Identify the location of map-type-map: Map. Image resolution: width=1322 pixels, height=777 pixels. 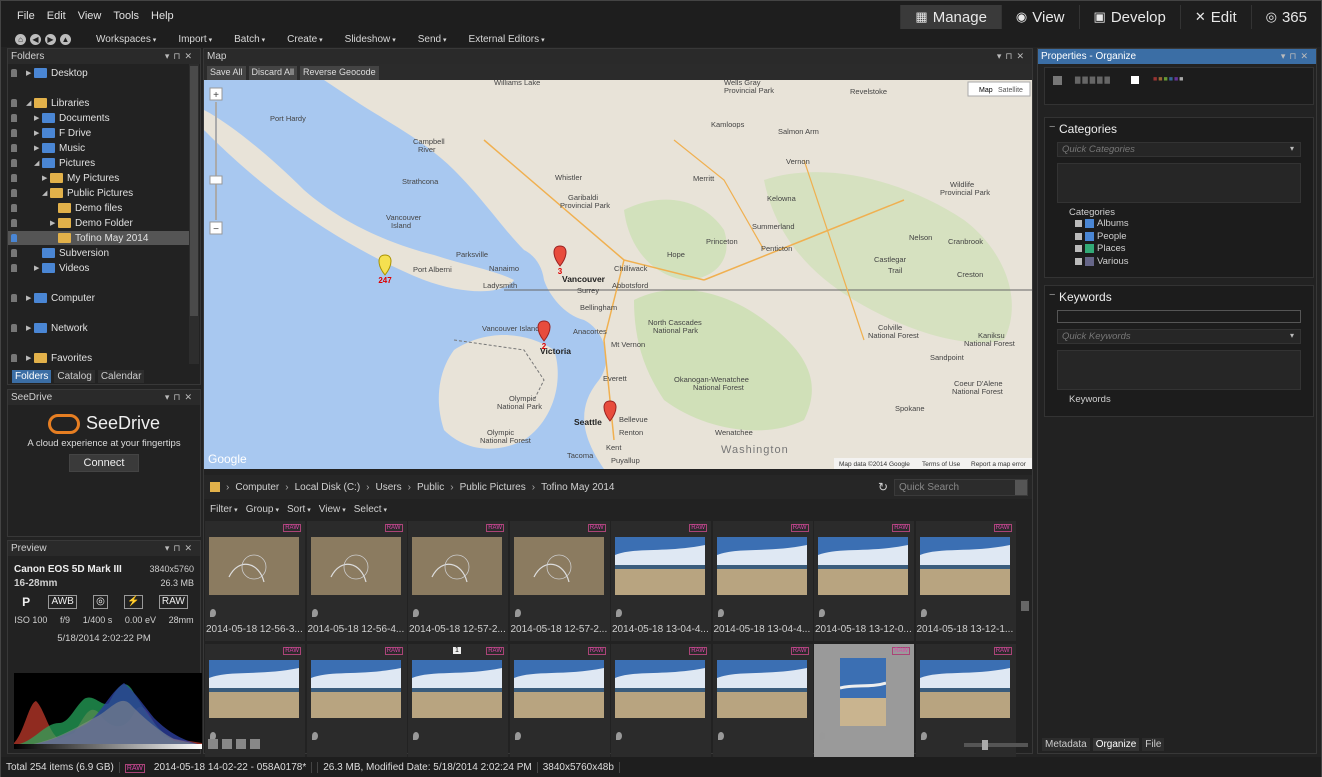
(986, 90).